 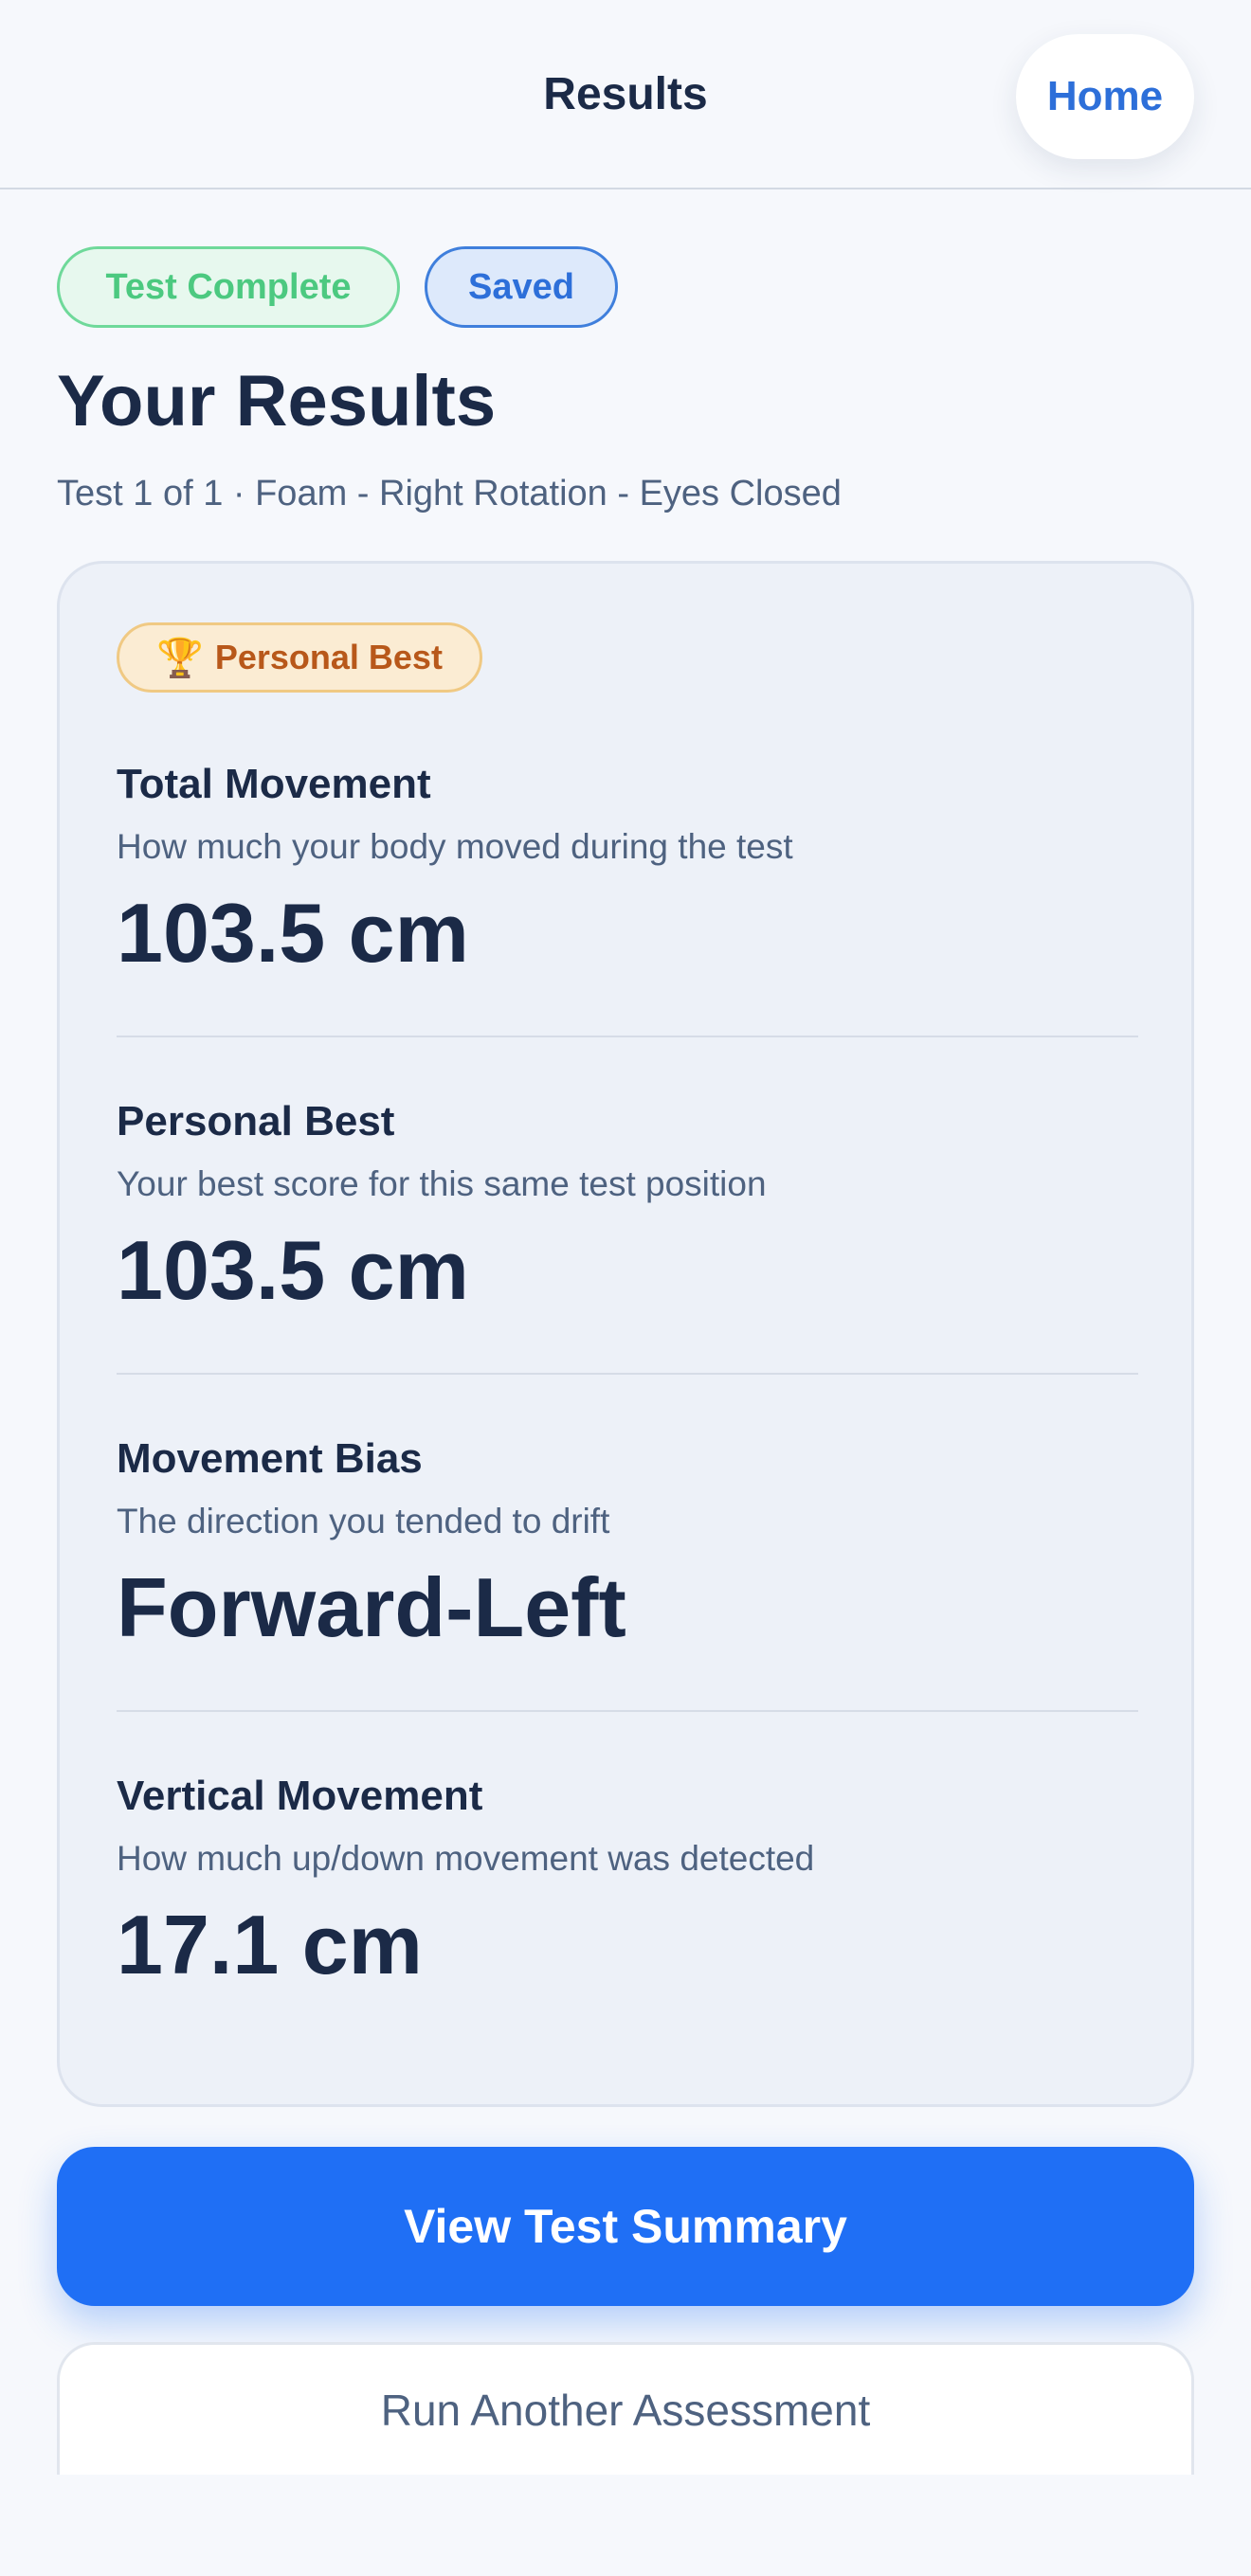 I want to click on personal-best-badge: 🏆 Personal Best, so click(x=300, y=657).